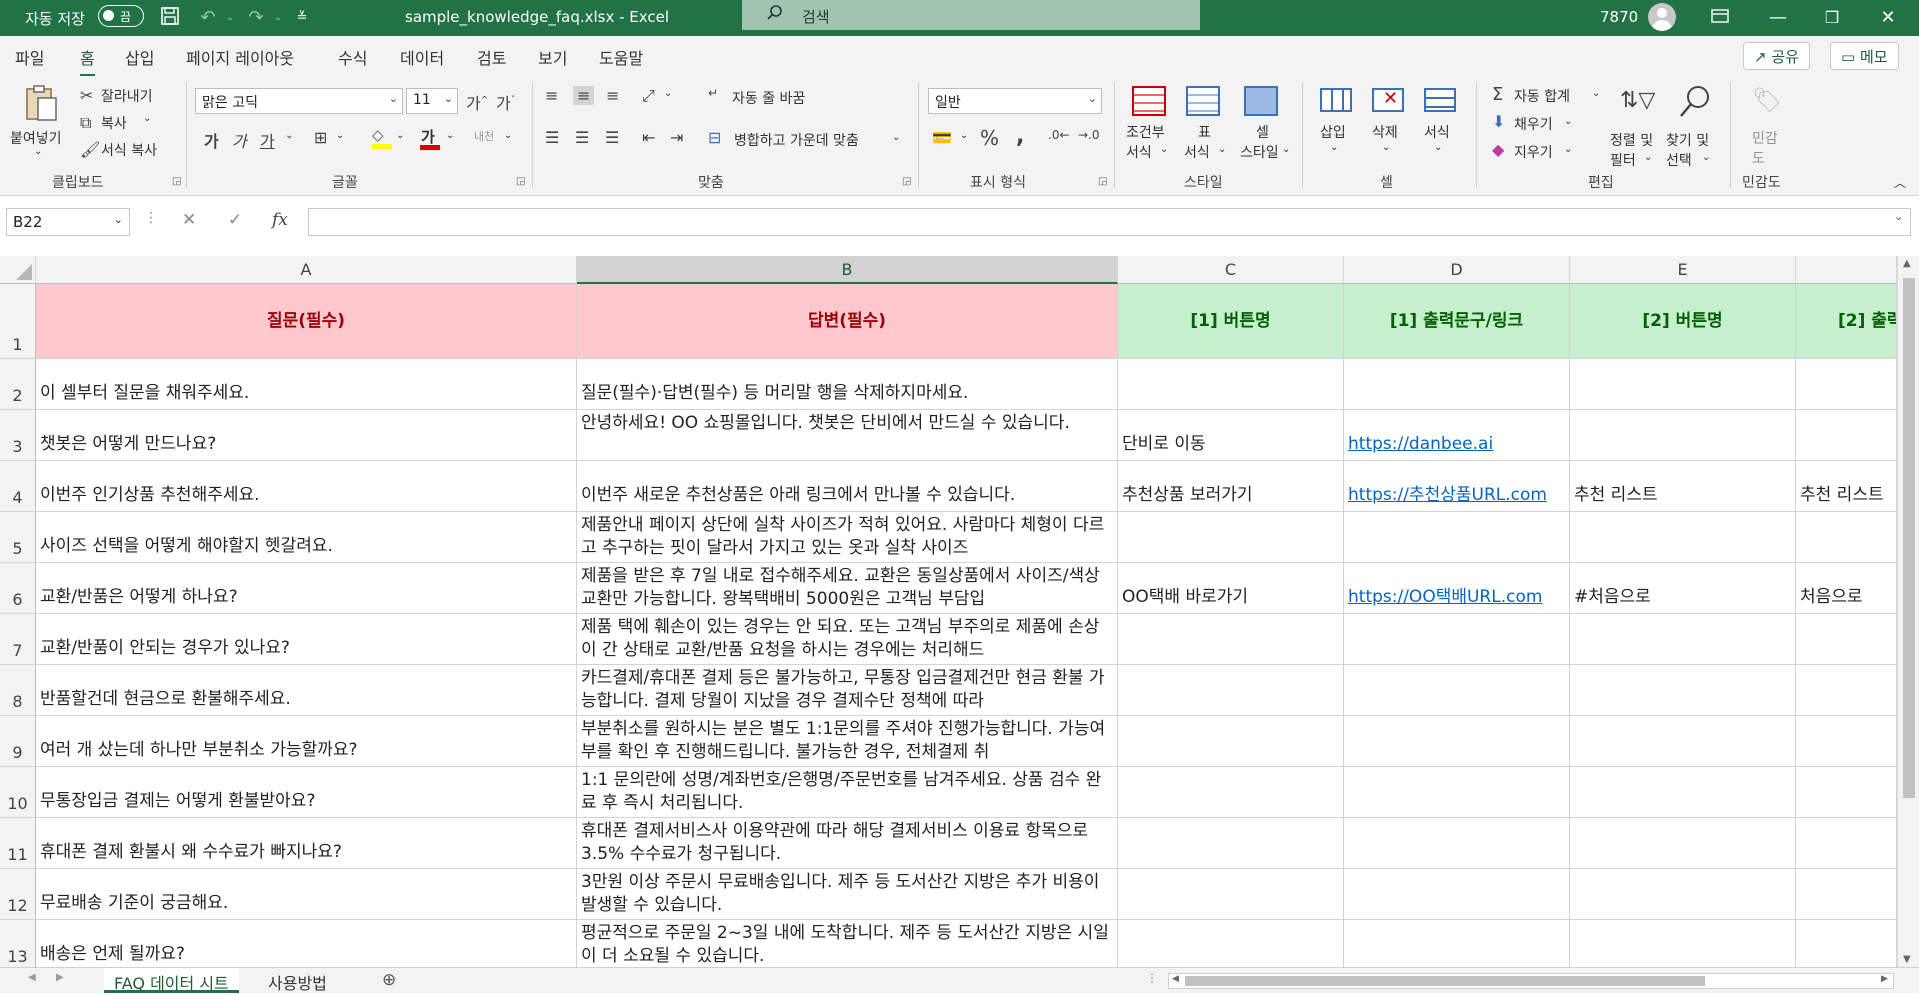 The image size is (1919, 994). I want to click on cell-e-6: #처음으로, so click(1683, 588).